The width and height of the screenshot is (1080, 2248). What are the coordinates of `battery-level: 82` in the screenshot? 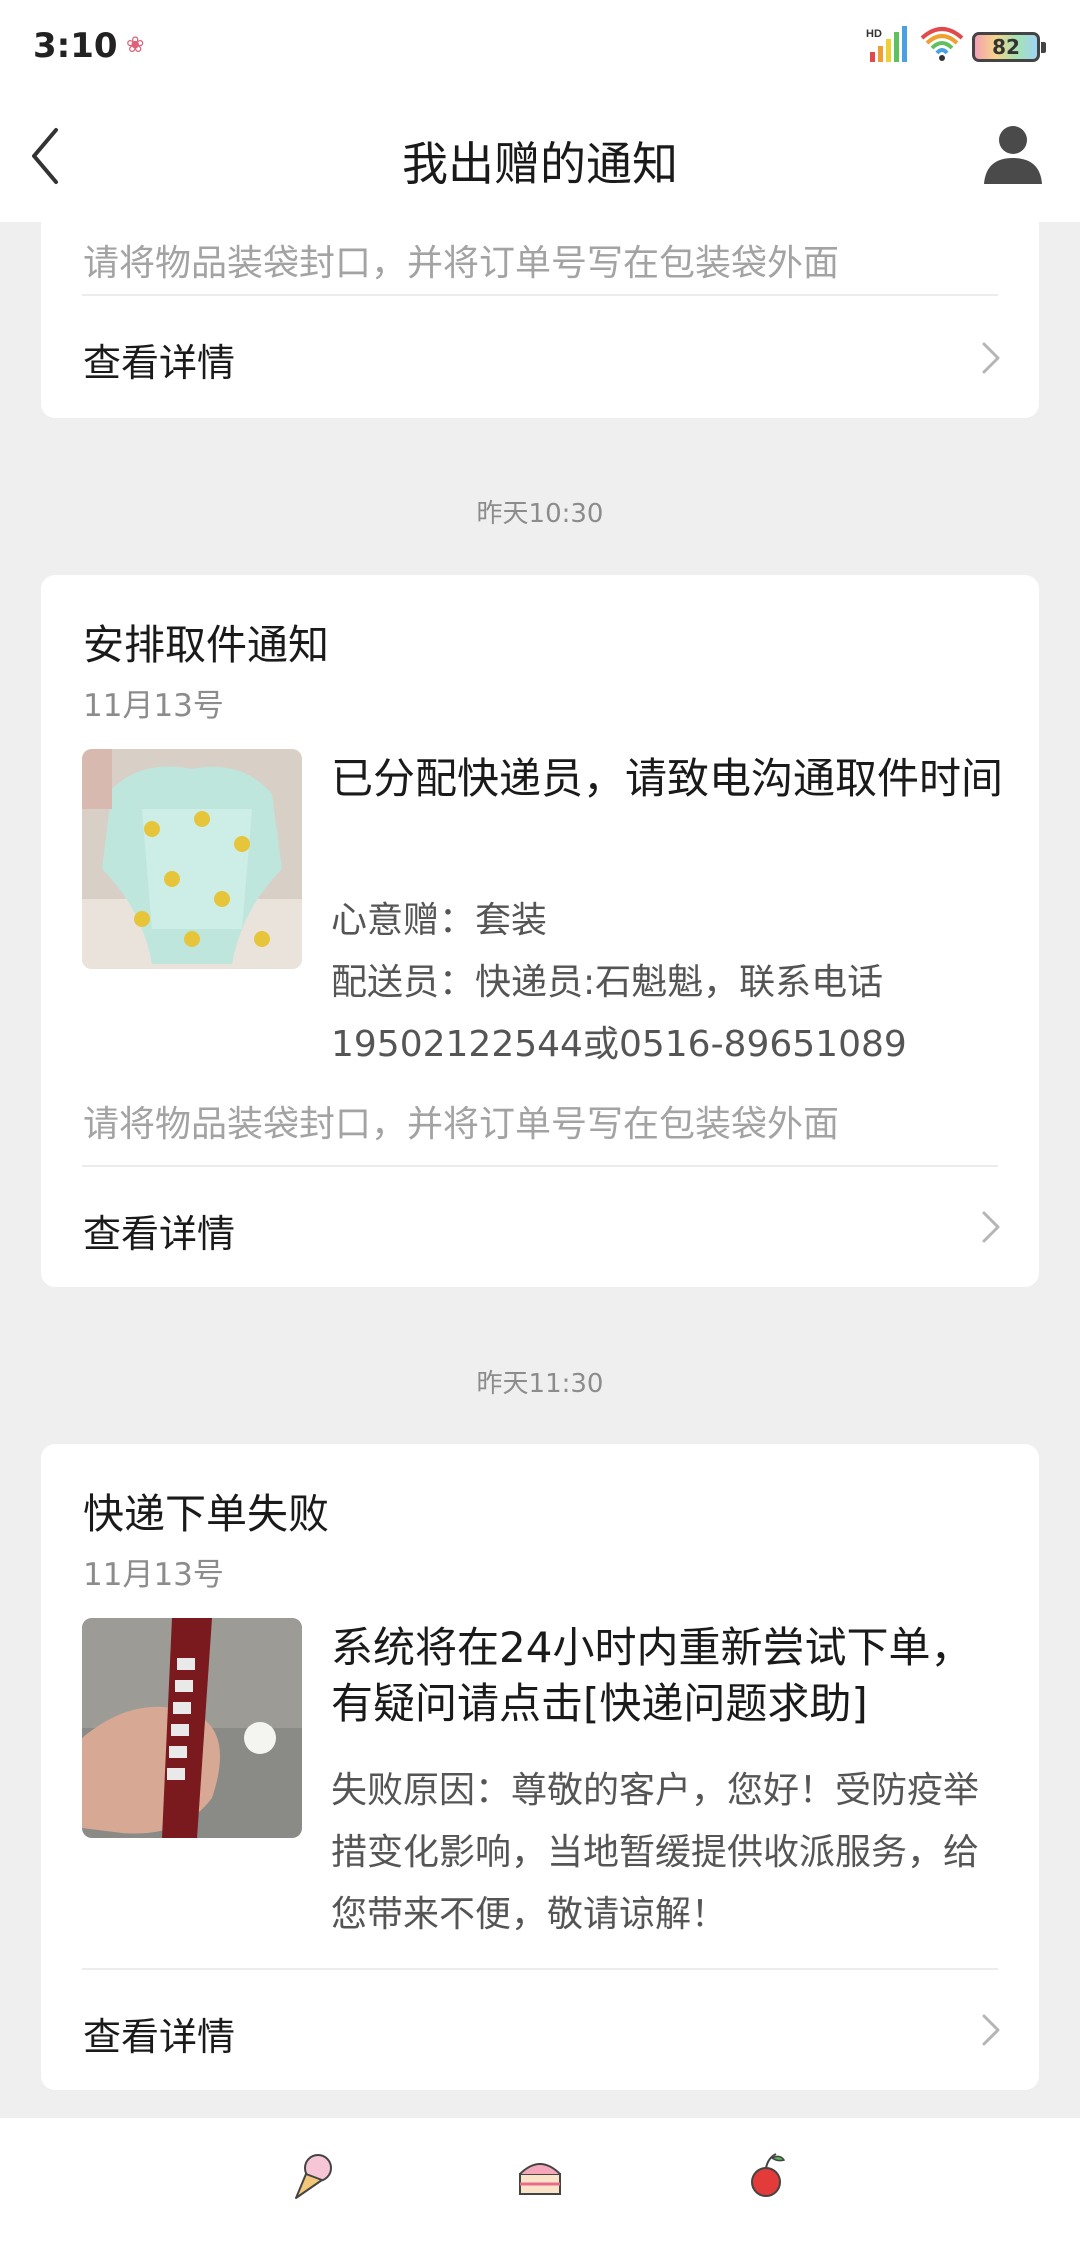 It's located at (1006, 47).